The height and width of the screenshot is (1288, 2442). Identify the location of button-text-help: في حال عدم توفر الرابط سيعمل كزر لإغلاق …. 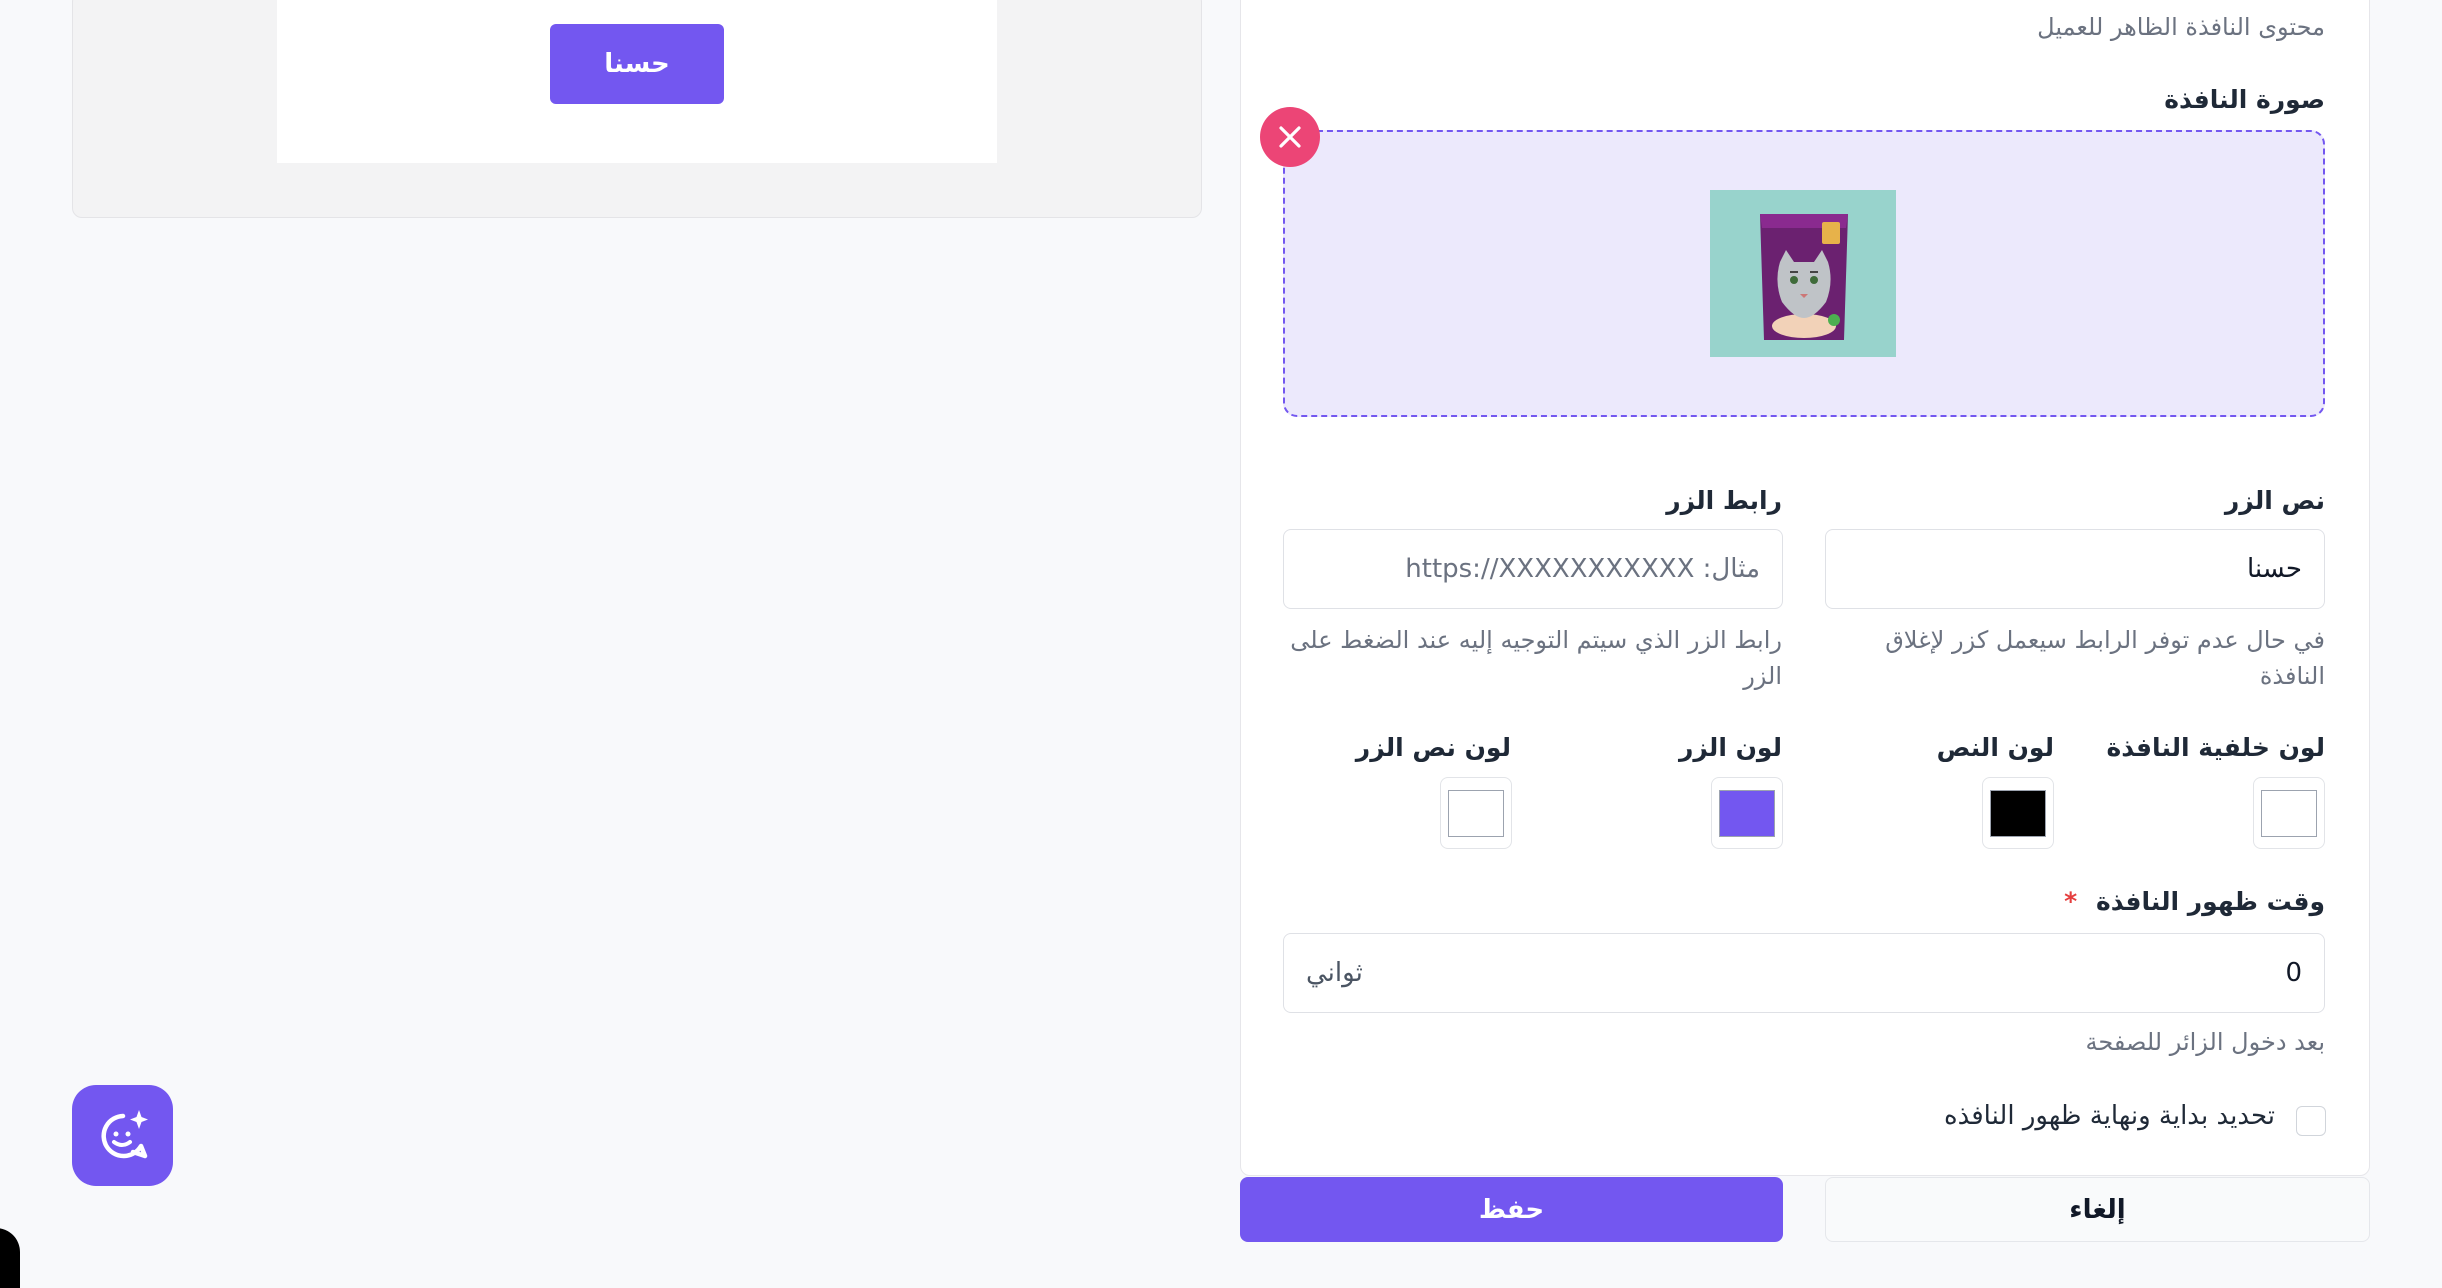
(2105, 658).